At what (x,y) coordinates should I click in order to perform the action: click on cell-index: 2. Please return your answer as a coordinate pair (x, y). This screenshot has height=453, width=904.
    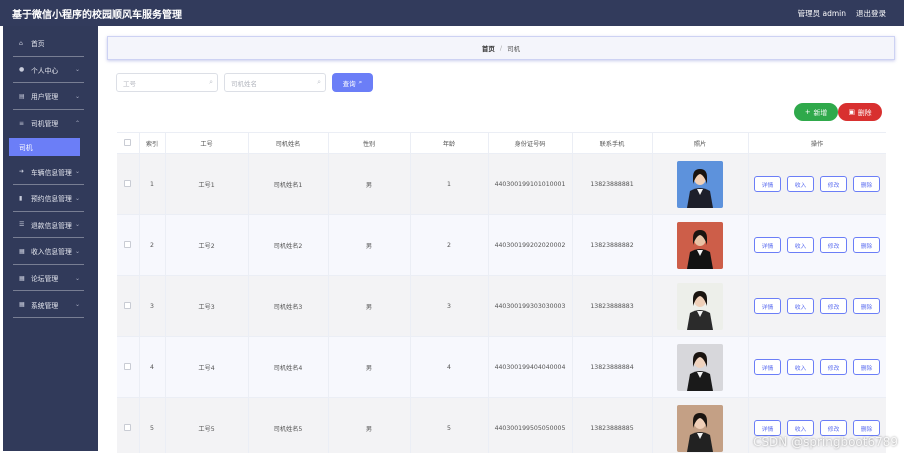
    Looking at the image, I should click on (152, 245).